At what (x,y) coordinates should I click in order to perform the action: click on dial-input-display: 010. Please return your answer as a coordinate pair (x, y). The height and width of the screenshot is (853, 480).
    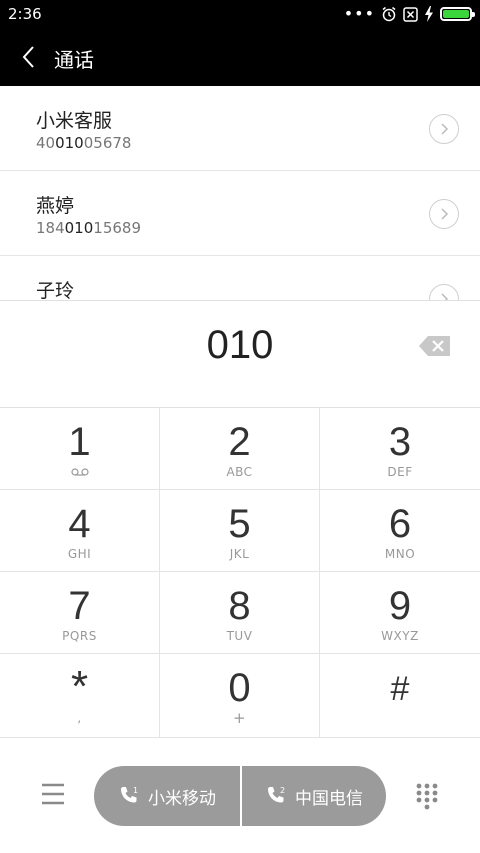
    Looking at the image, I should click on (240, 354).